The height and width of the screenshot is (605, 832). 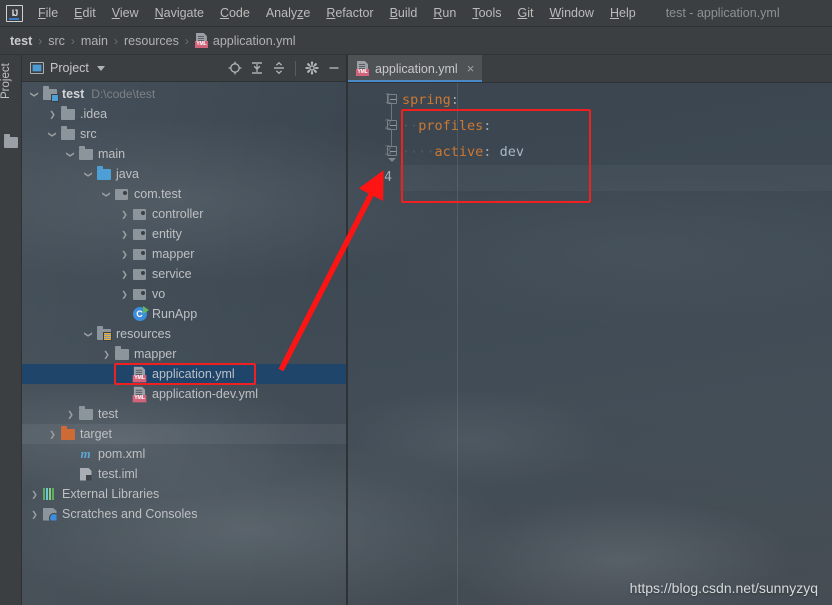 What do you see at coordinates (349, 13) in the screenshot?
I see `menu-refactor: Refactor` at bounding box center [349, 13].